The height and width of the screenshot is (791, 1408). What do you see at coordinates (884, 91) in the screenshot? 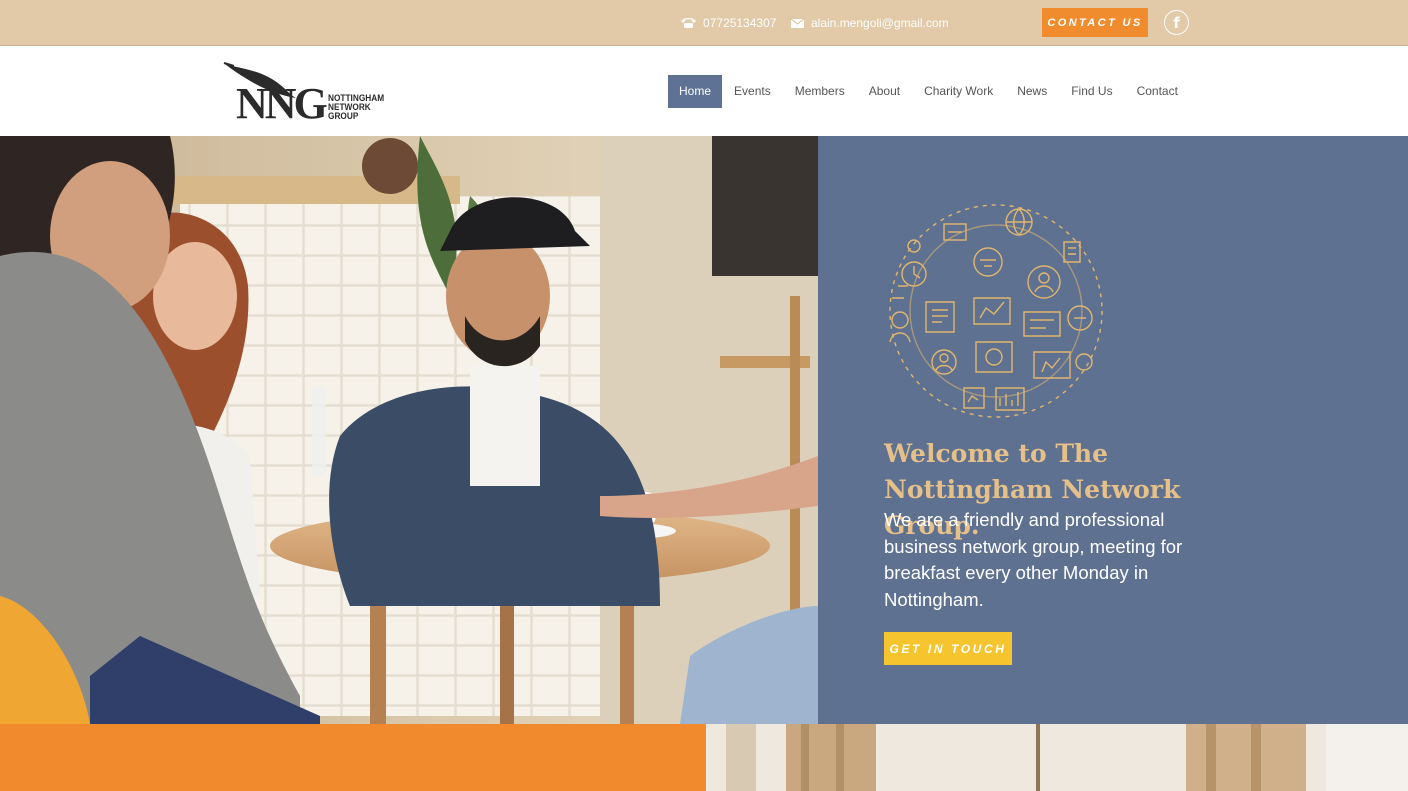
I see `nav-about: About` at bounding box center [884, 91].